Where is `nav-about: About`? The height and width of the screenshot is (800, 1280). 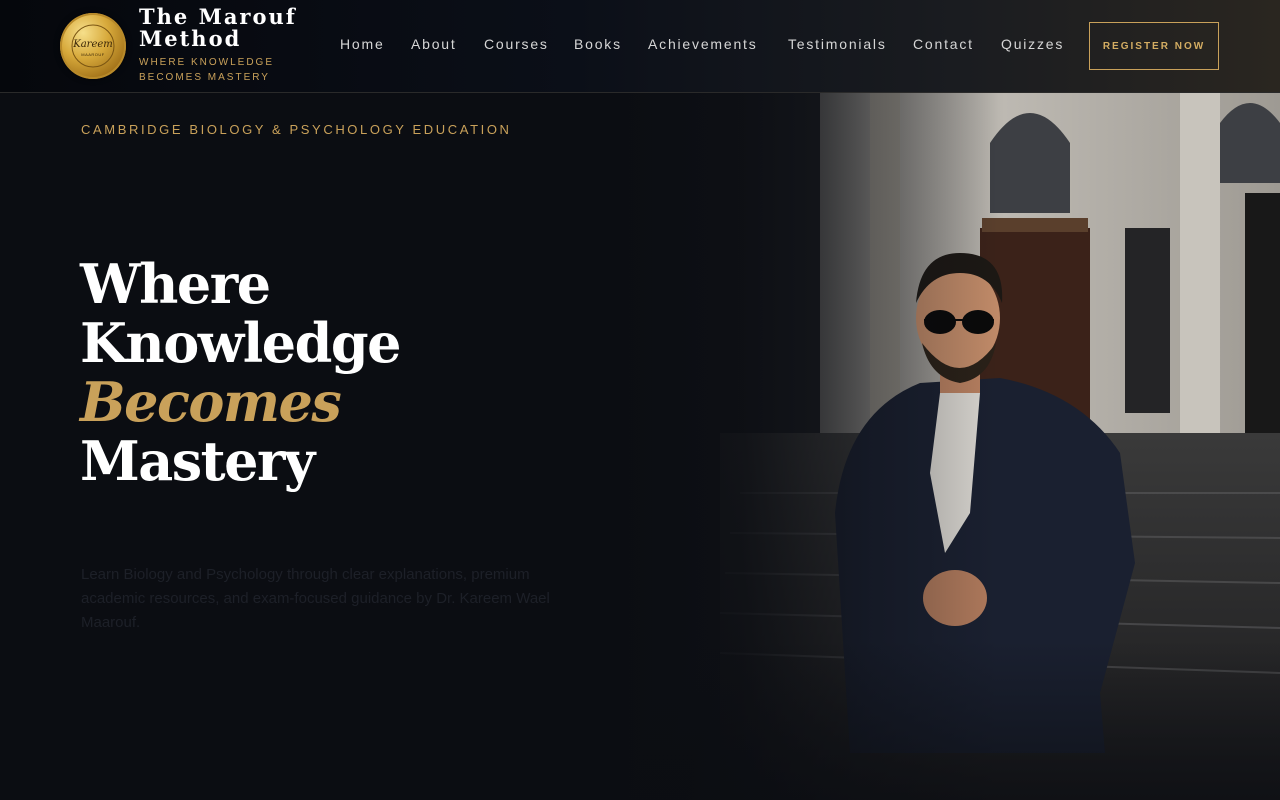 nav-about: About is located at coordinates (434, 44).